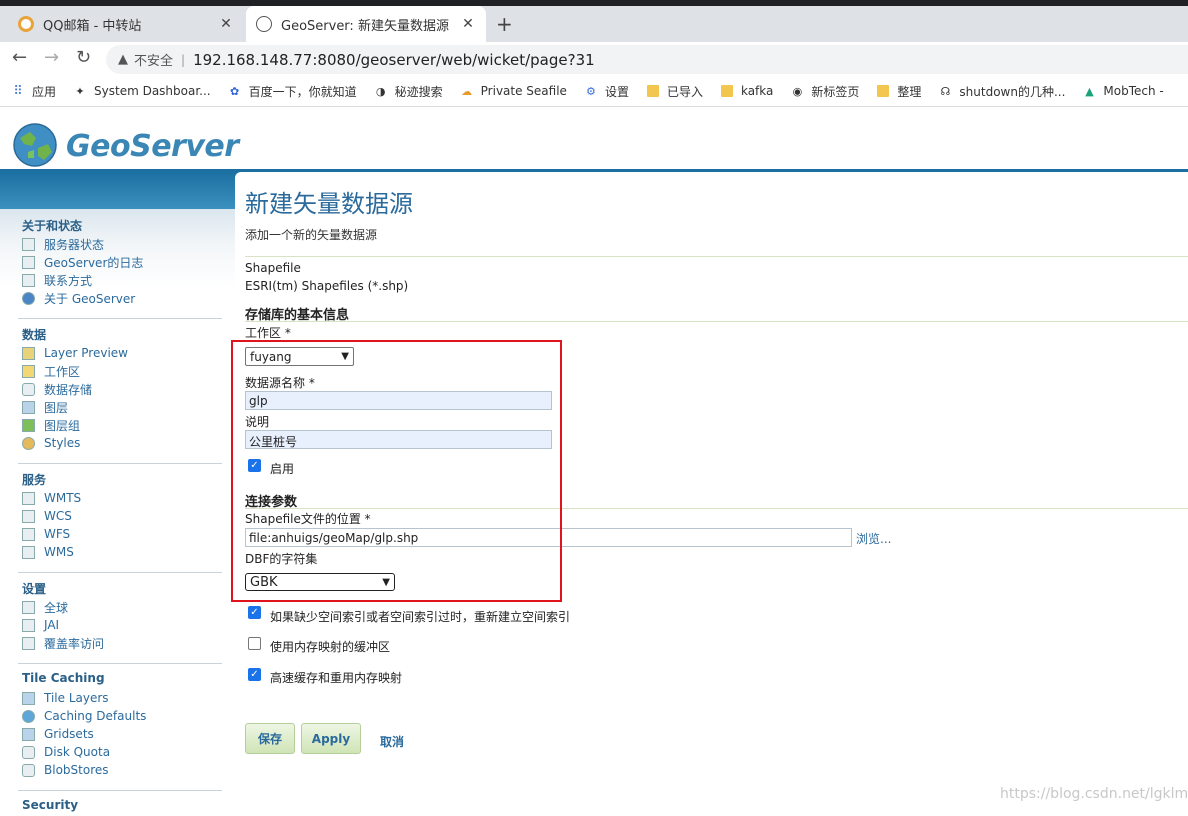 This screenshot has height=816, width=1188. I want to click on sidebar-item-logs: GeoServer的日志, so click(122, 262).